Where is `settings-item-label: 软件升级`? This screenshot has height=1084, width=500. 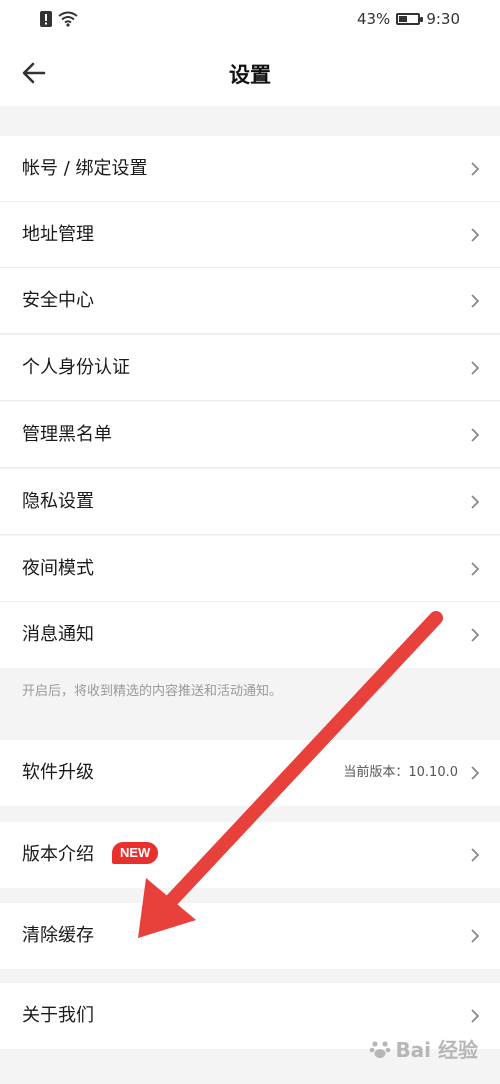 settings-item-label: 软件升级 is located at coordinates (58, 772).